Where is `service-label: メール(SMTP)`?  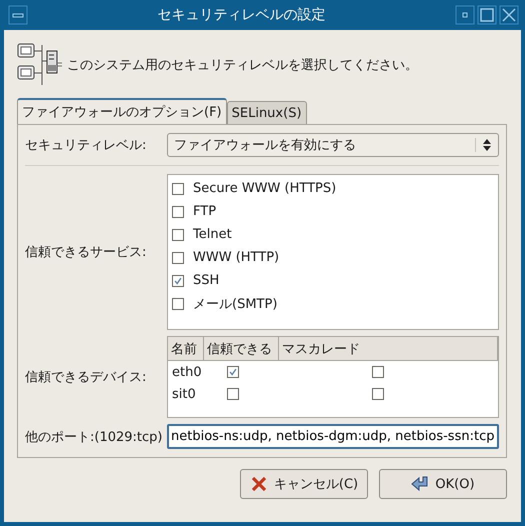 service-label: メール(SMTP) is located at coordinates (235, 303).